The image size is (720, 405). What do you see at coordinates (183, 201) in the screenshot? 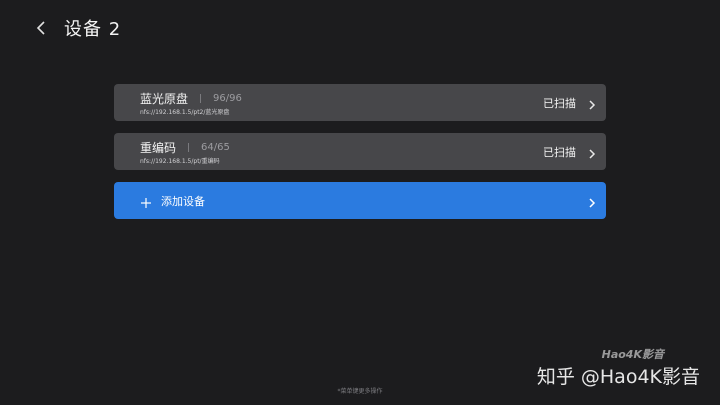
I see `add-device-label: 添加设备` at bounding box center [183, 201].